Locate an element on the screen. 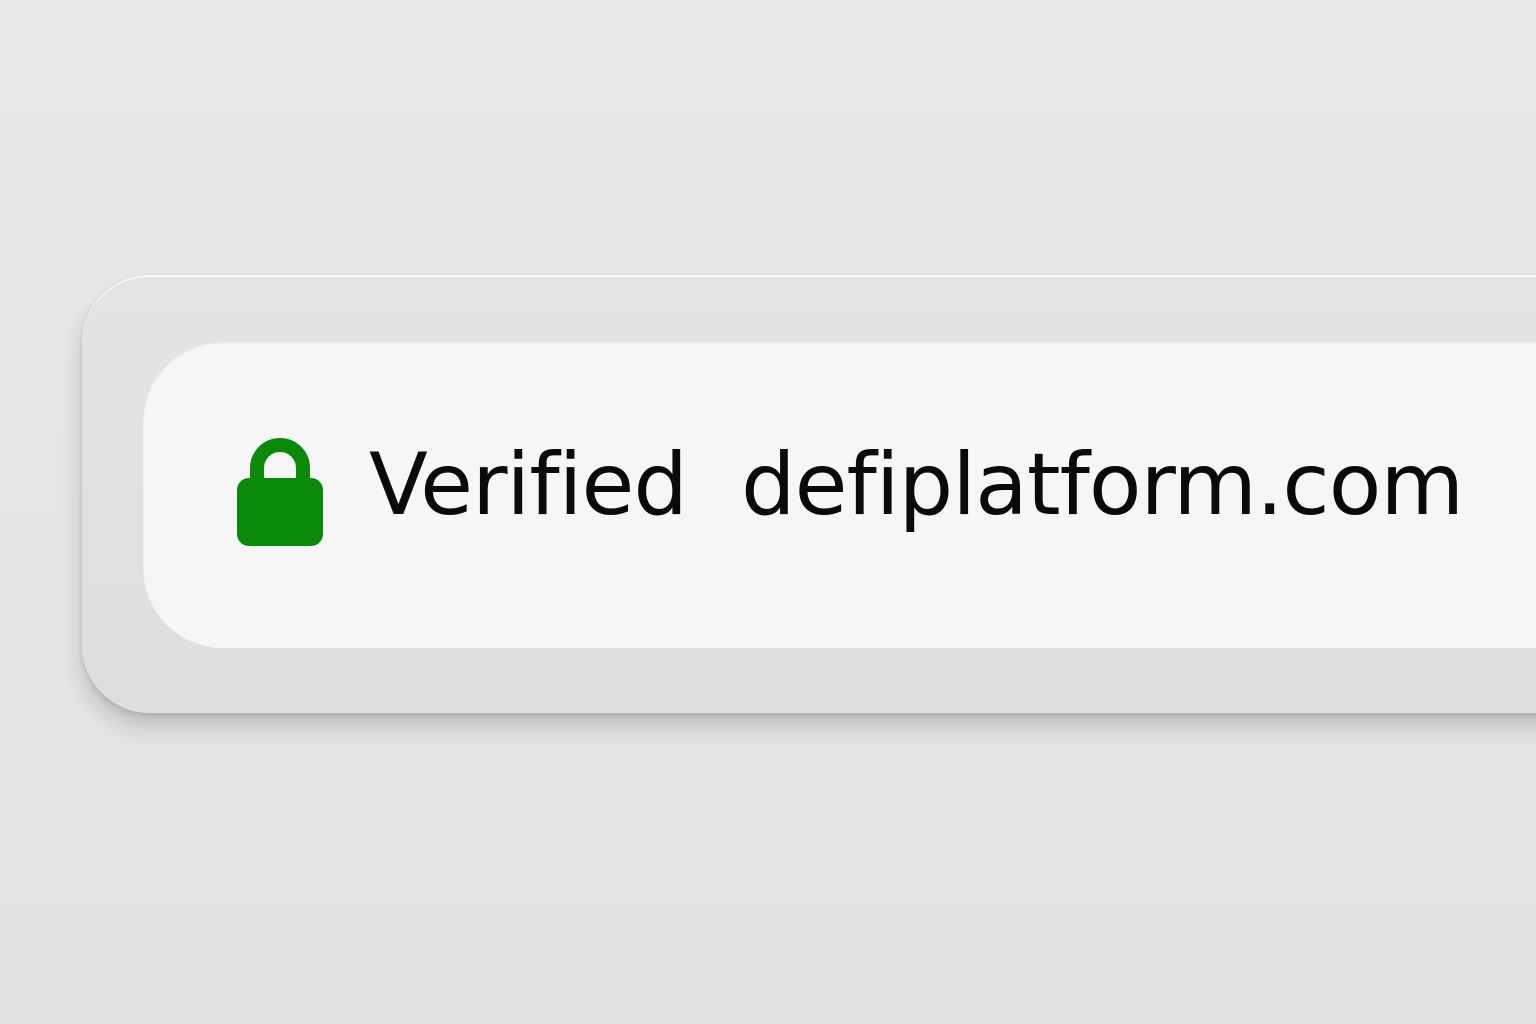 The height and width of the screenshot is (1024, 1536). url-text: defiplatform.com is located at coordinates (1102, 485).